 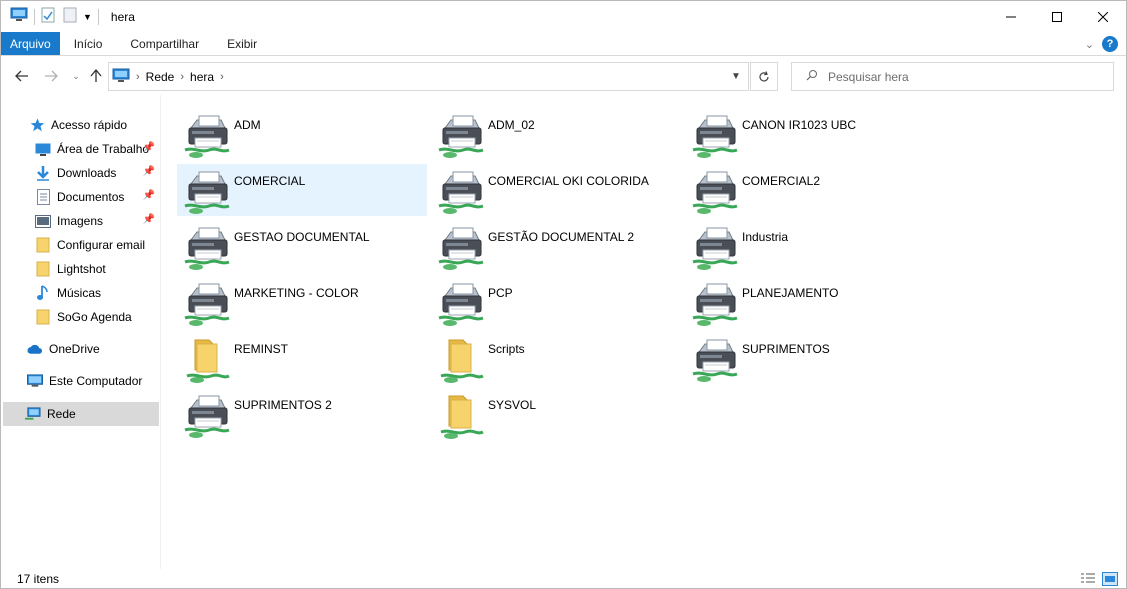 I want to click on item-name: CANON IR1023 UBC, so click(x=799, y=125).